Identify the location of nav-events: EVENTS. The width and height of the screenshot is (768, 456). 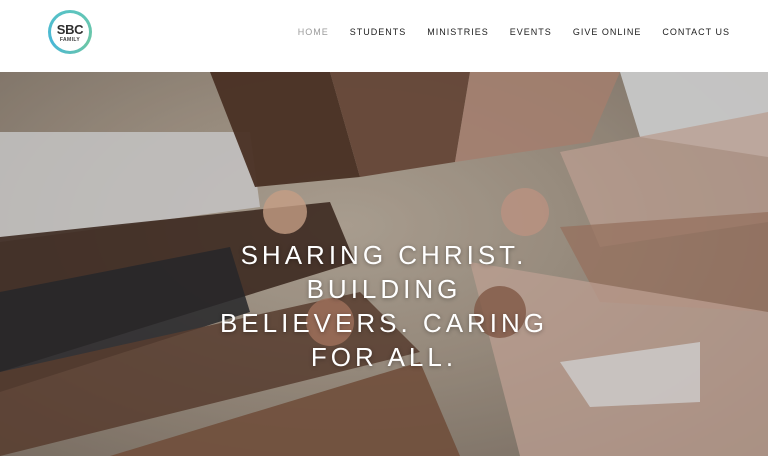
(531, 32).